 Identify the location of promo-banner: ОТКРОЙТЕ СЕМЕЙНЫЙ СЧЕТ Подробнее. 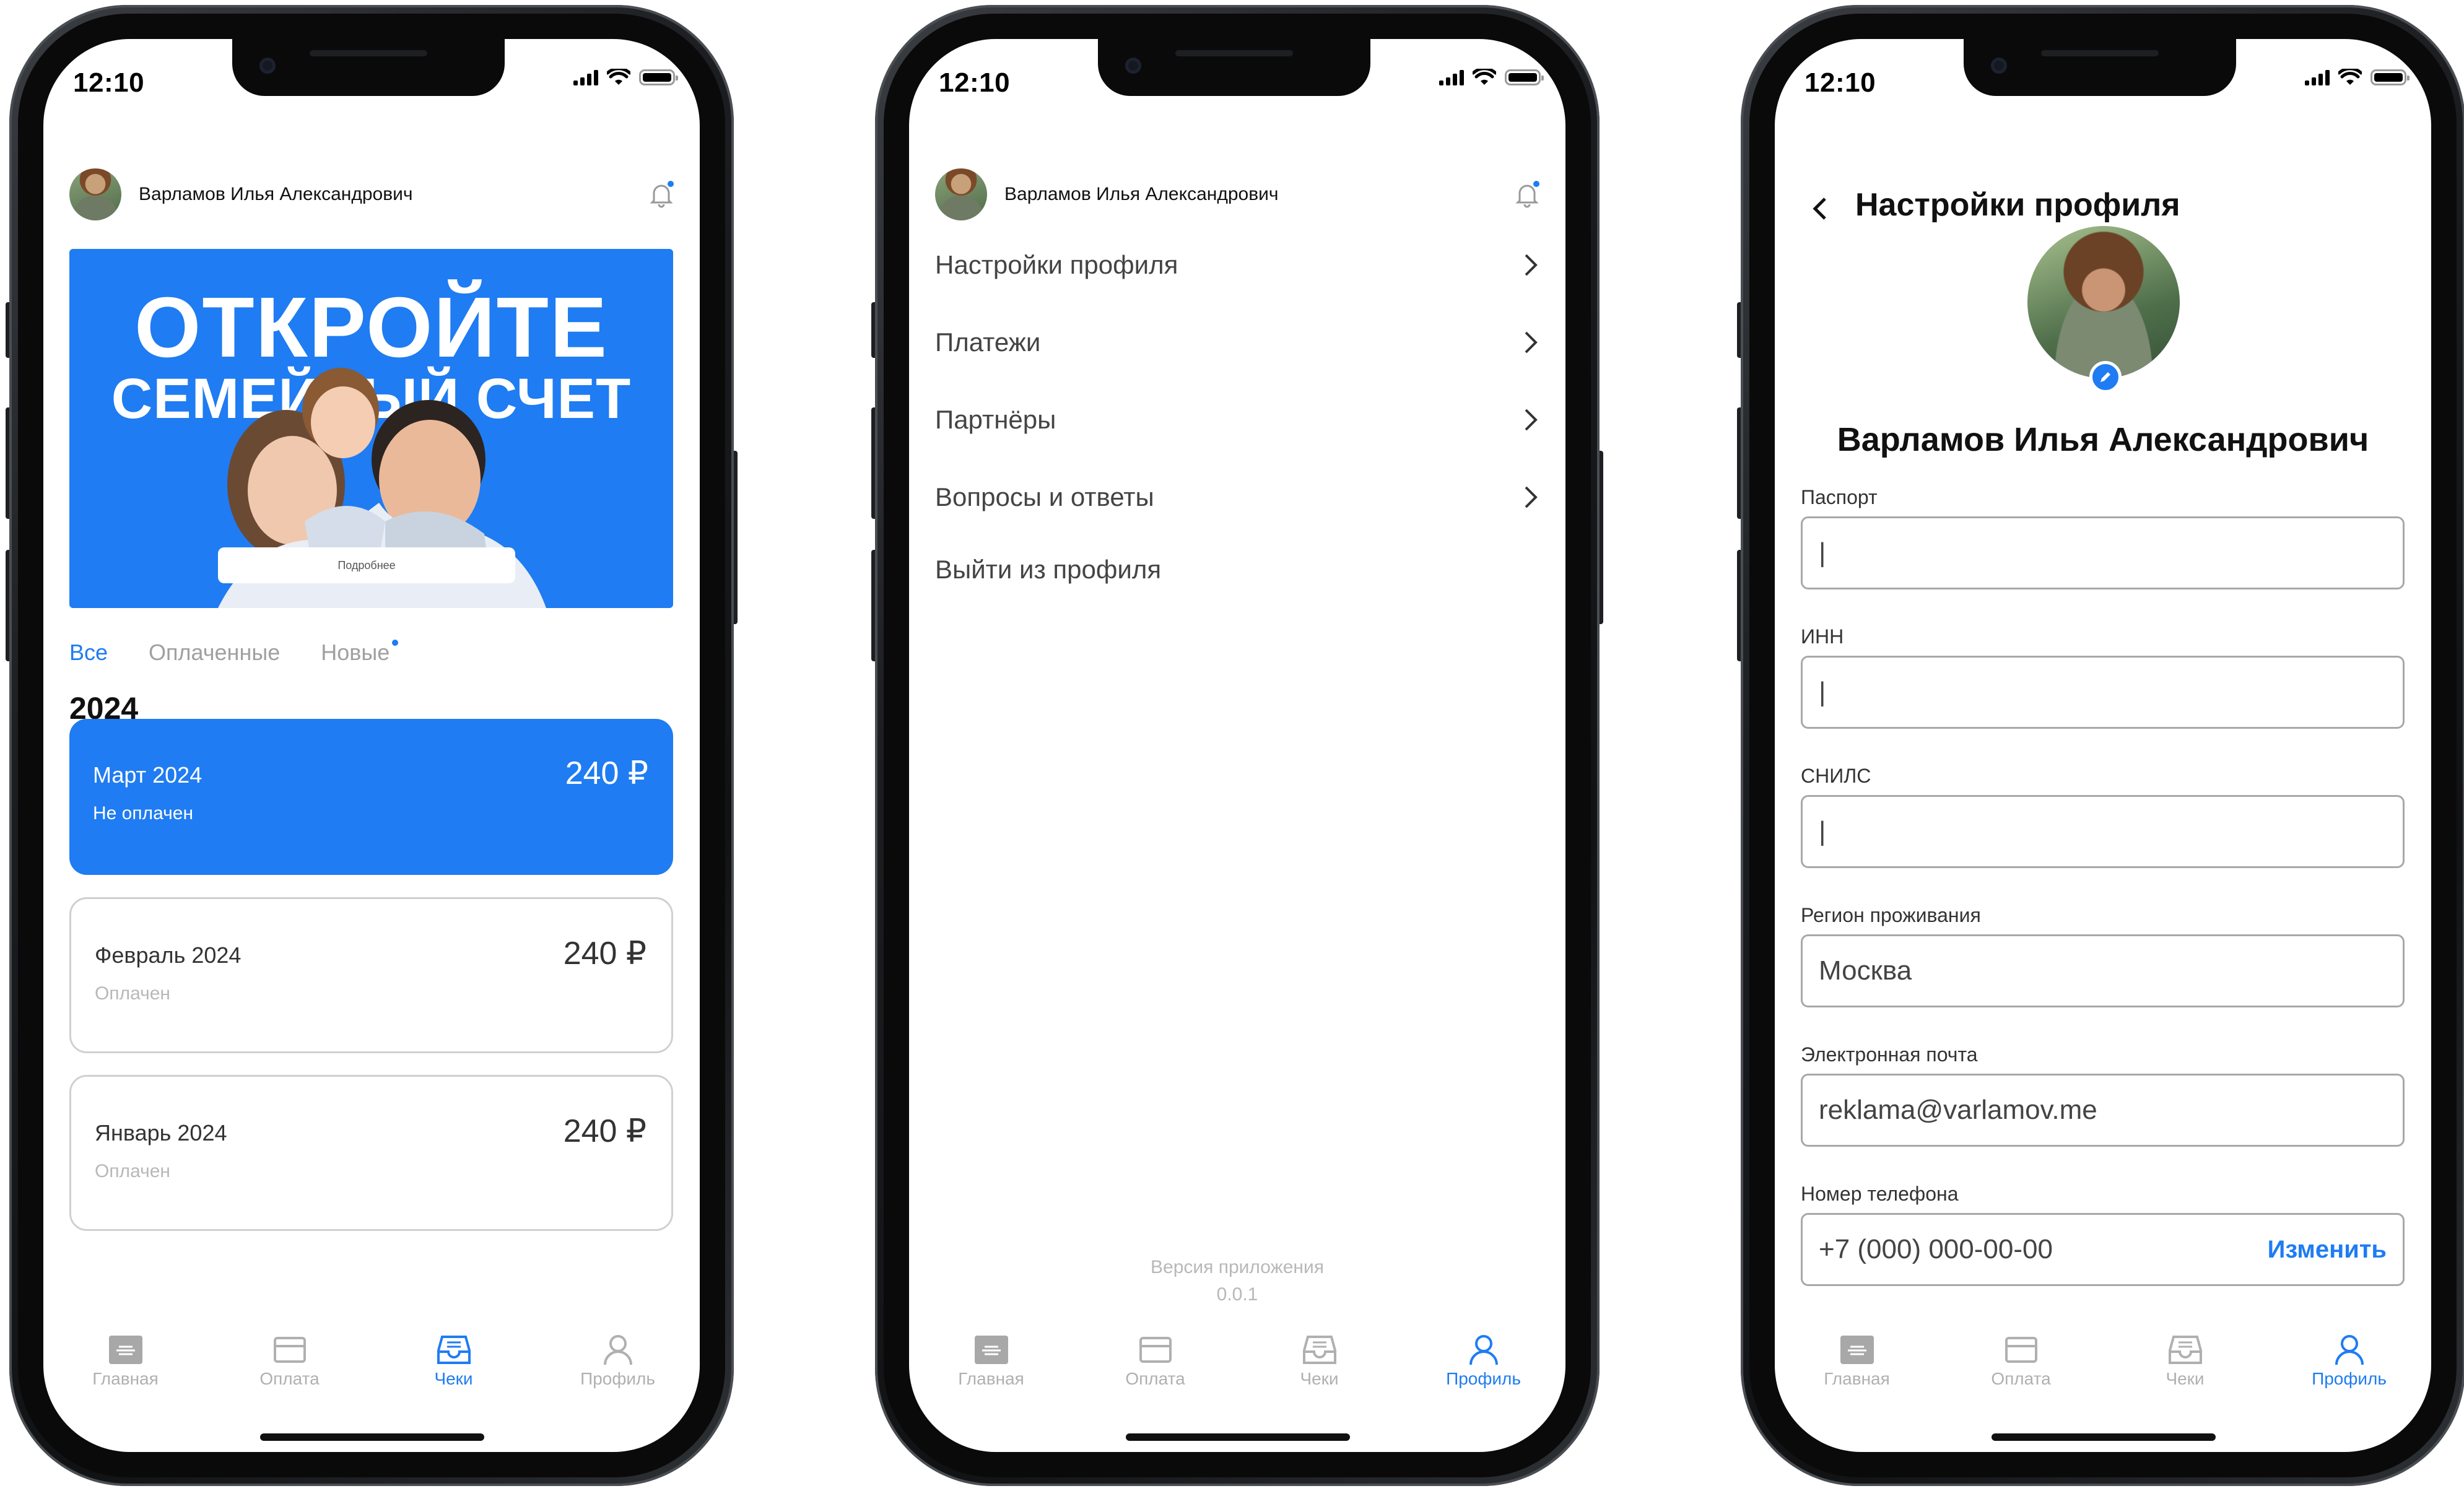
(371, 428).